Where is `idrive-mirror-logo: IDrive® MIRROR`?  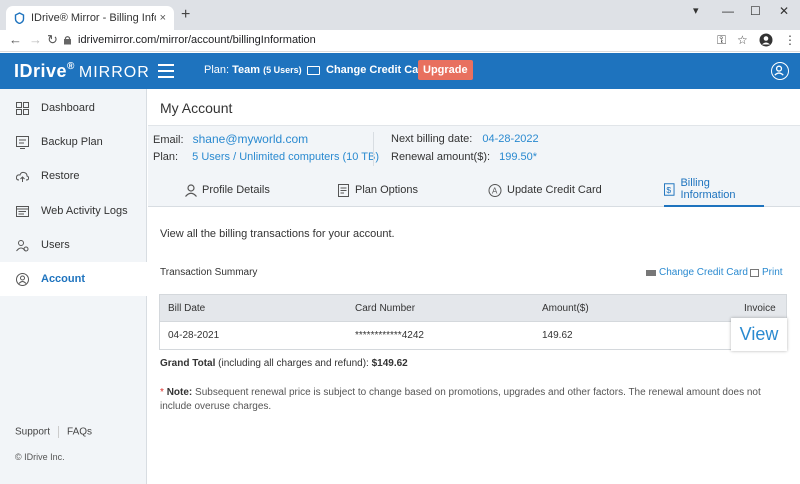
idrive-mirror-logo: IDrive® MIRROR is located at coordinates (82, 71).